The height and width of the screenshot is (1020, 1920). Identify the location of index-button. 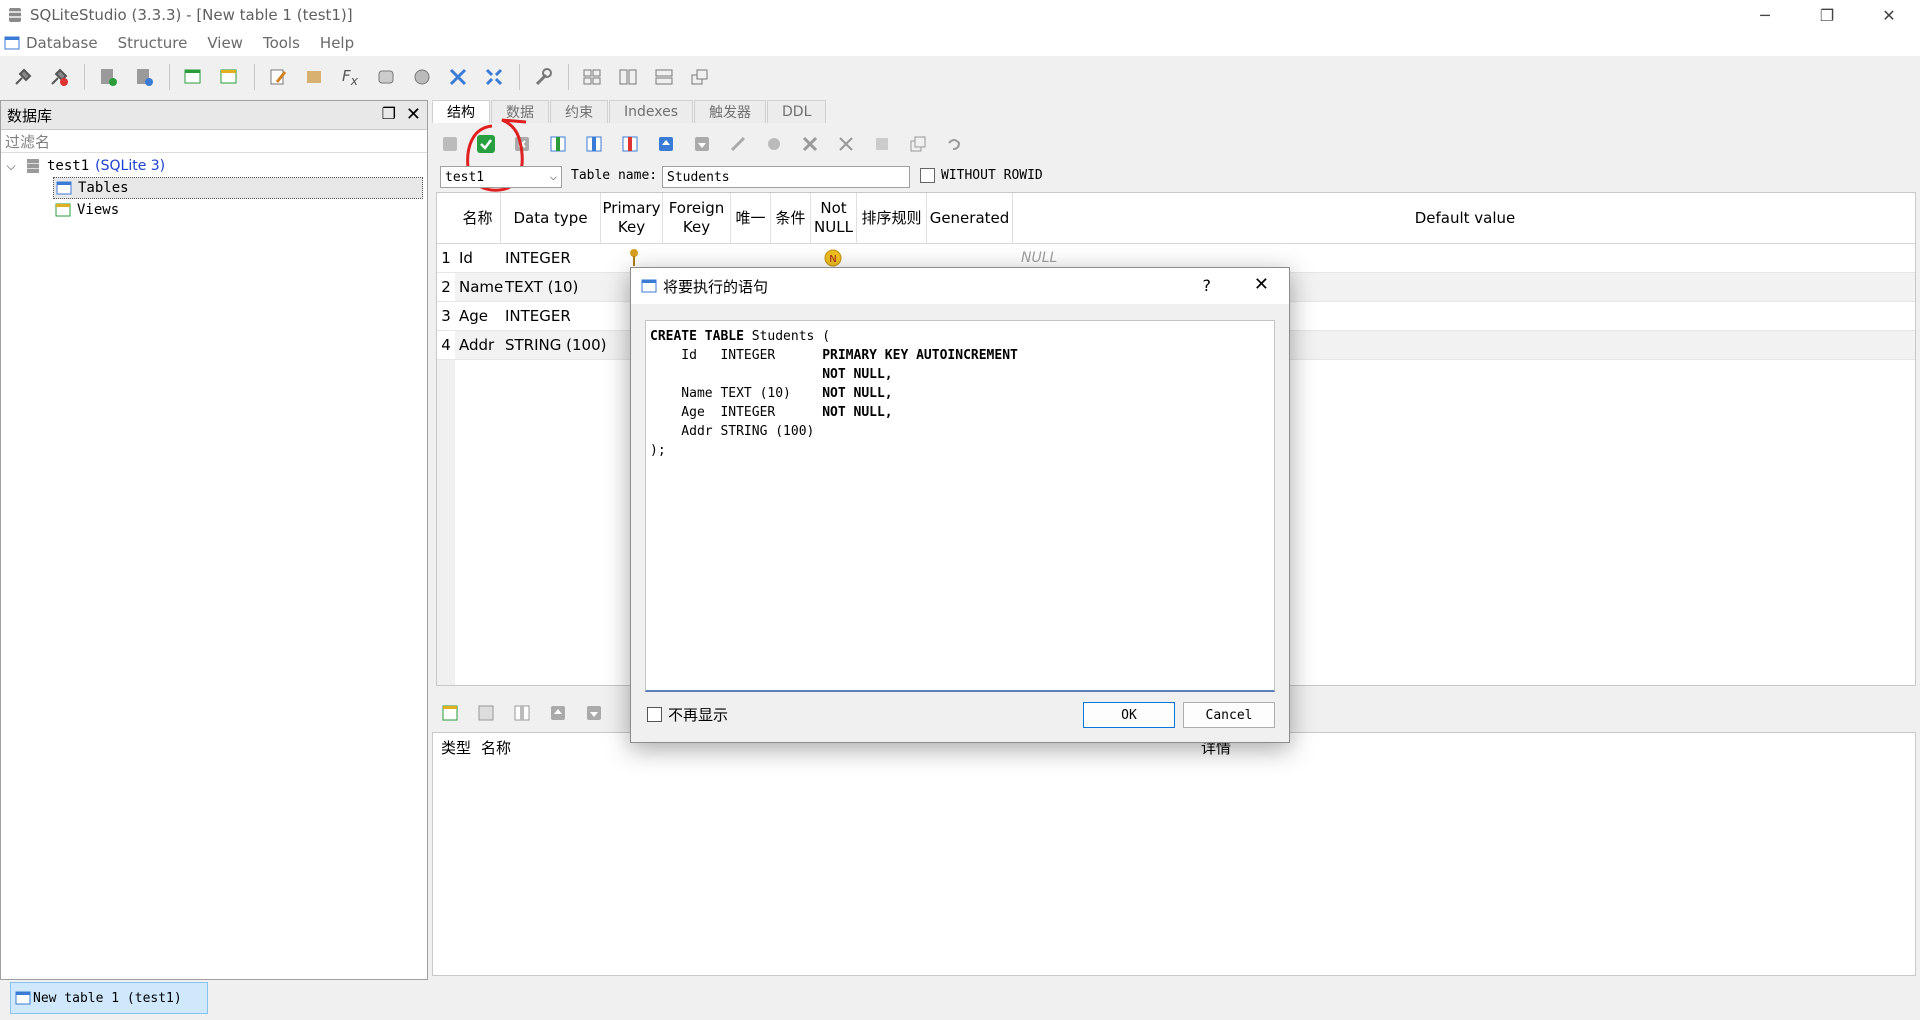
(810, 144).